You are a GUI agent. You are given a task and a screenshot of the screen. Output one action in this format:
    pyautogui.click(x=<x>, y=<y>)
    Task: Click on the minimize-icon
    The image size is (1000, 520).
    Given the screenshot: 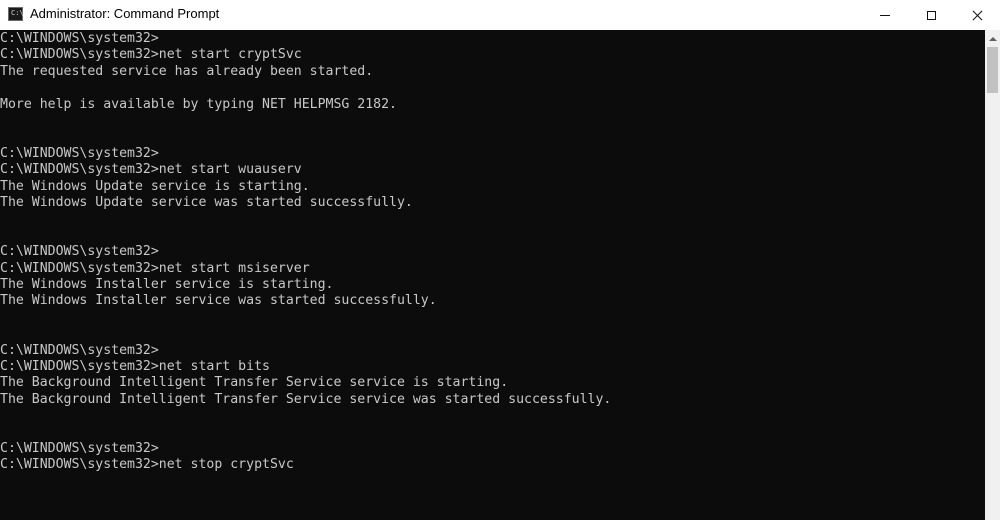 What is the action you would take?
    pyautogui.click(x=885, y=15)
    